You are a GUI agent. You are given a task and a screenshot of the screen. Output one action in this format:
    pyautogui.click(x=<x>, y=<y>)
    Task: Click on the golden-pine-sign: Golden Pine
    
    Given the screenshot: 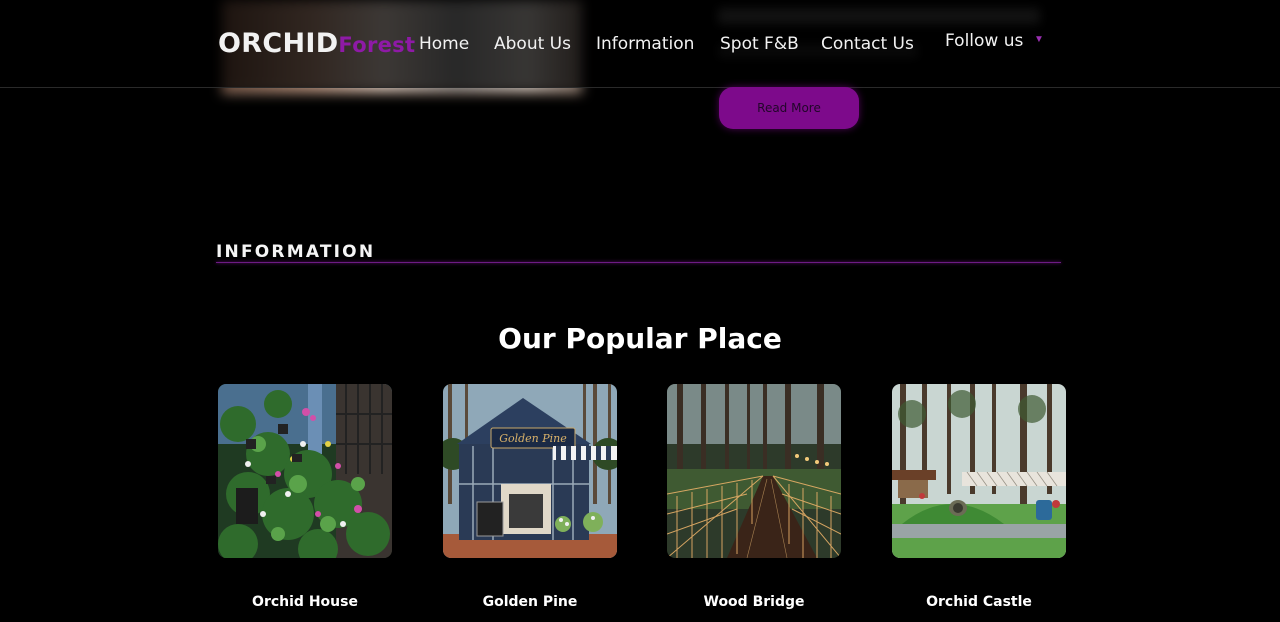 What is the action you would take?
    pyautogui.click(x=533, y=438)
    